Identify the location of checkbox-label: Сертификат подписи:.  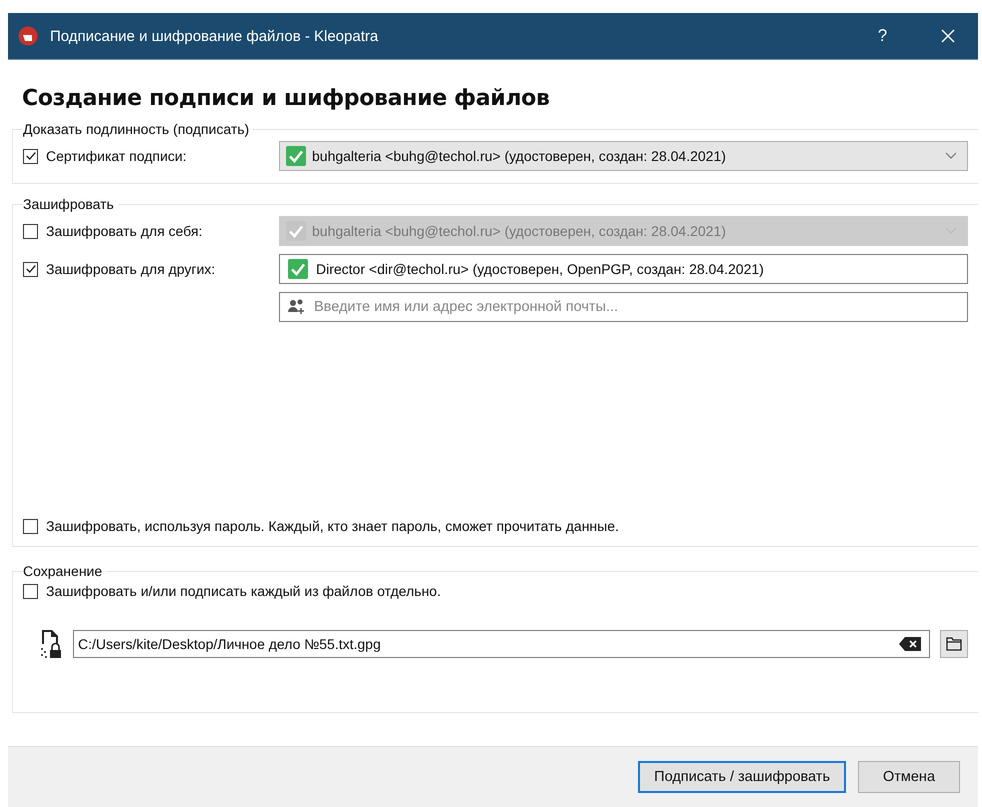
(116, 156).